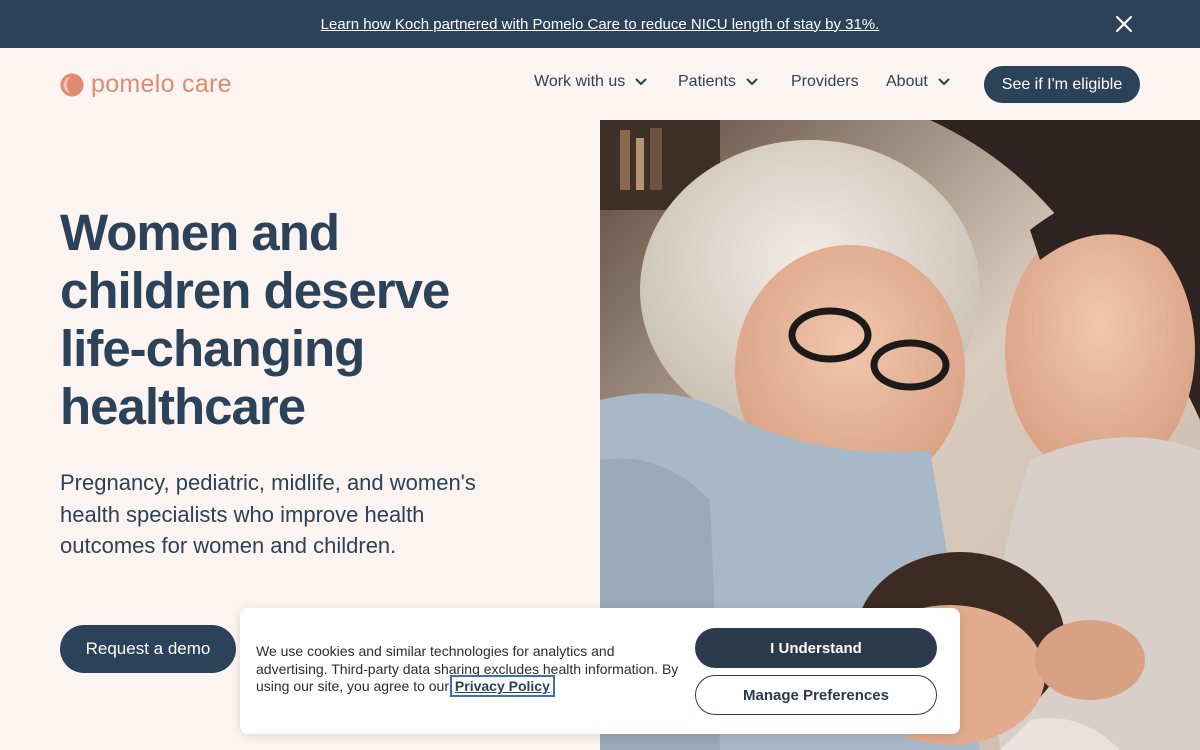 The image size is (1200, 750). Describe the element at coordinates (502, 686) in the screenshot. I see `privacy-policy-link: Privacy Policy` at that location.